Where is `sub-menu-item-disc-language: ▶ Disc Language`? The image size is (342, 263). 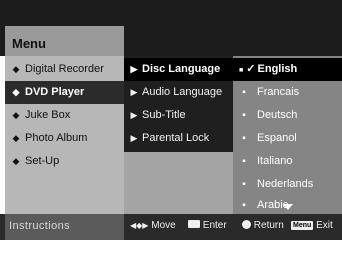
sub-menu-item-disc-language: ▶ Disc Language is located at coordinates (178, 69).